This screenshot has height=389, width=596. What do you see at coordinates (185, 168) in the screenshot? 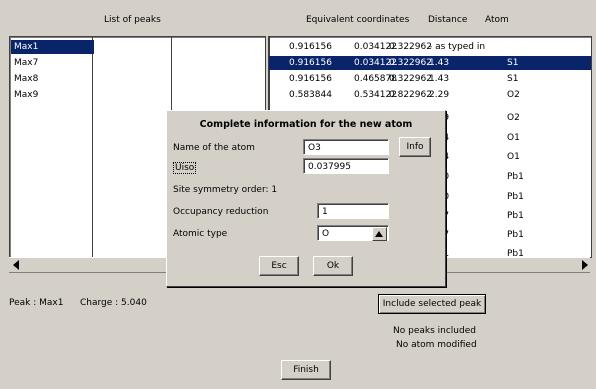
I see `uiso-label: Uiso` at bounding box center [185, 168].